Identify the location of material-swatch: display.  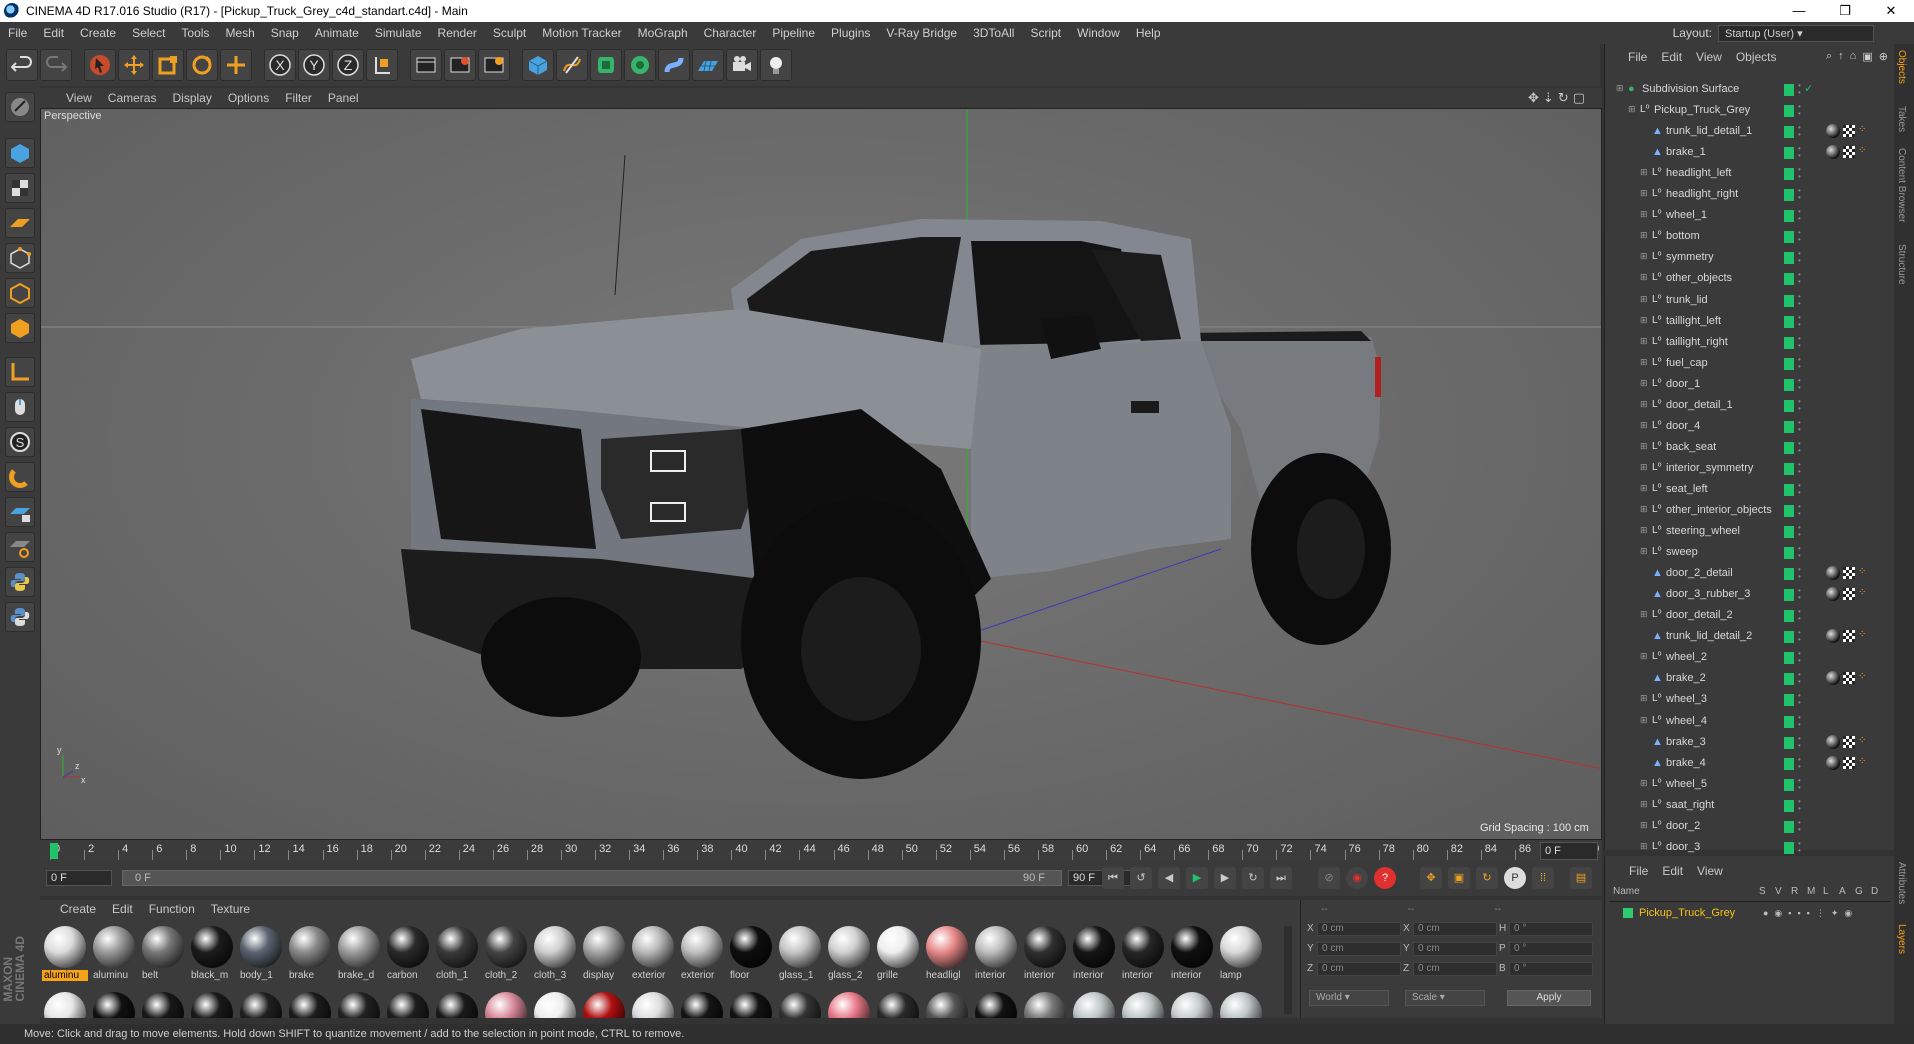
(604, 955).